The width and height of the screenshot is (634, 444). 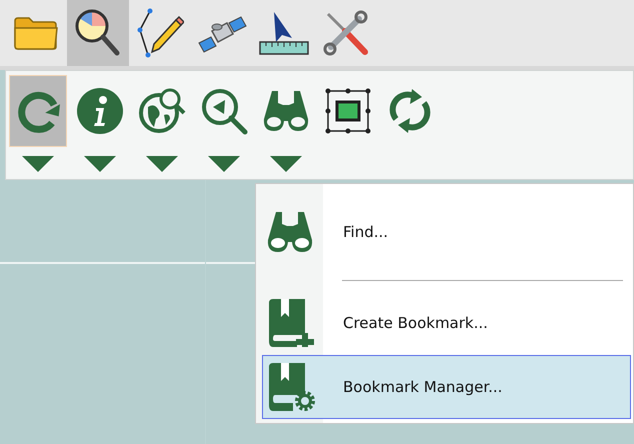 I want to click on magnifier-pie-icon, so click(x=98, y=33).